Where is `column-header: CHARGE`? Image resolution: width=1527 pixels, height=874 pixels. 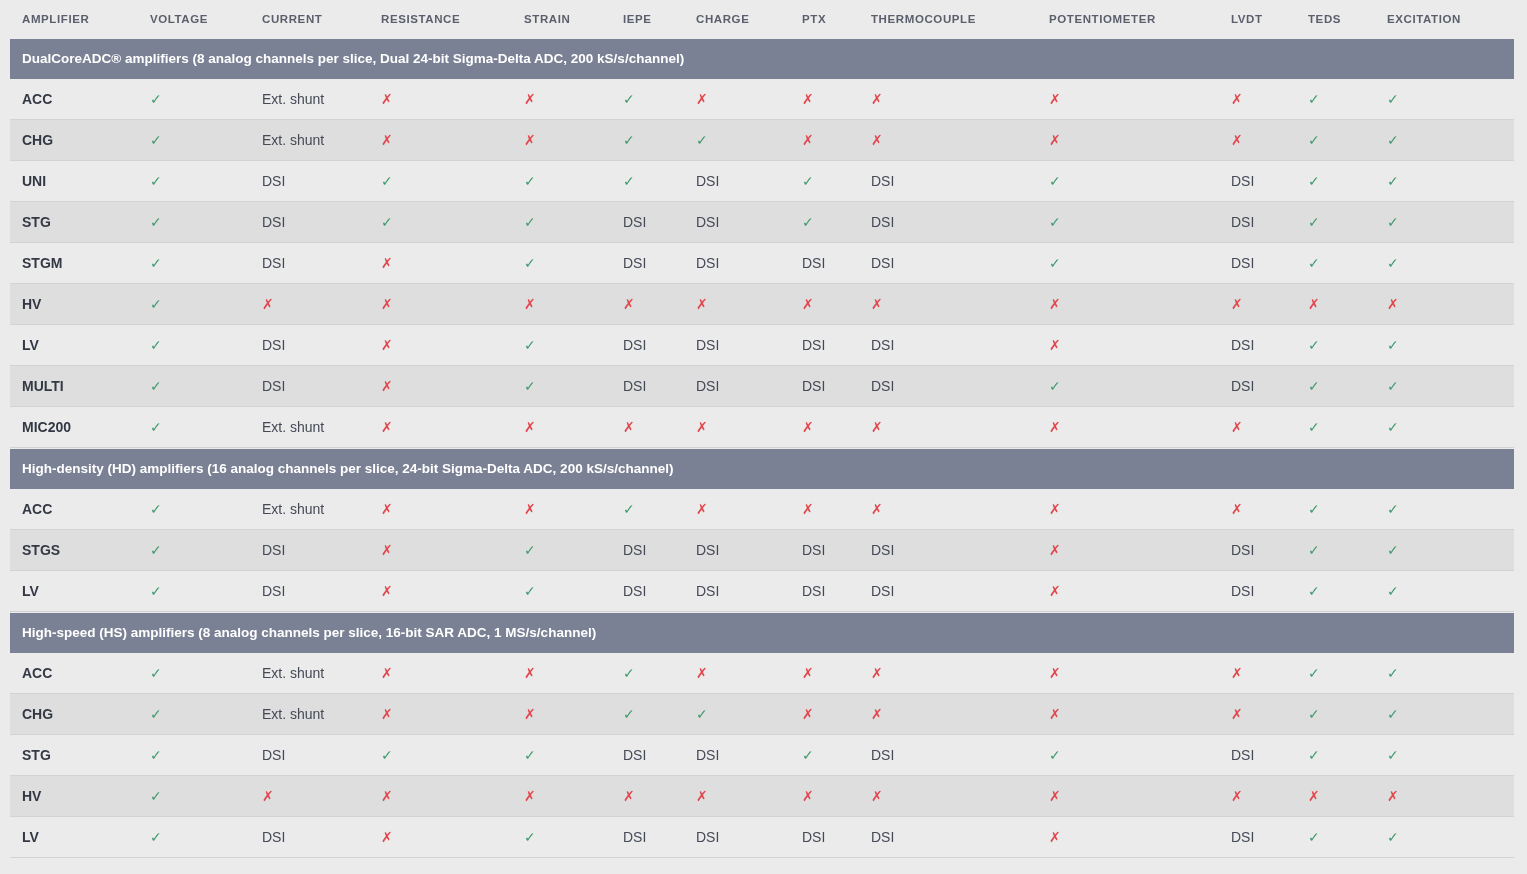 column-header: CHARGE is located at coordinates (723, 19).